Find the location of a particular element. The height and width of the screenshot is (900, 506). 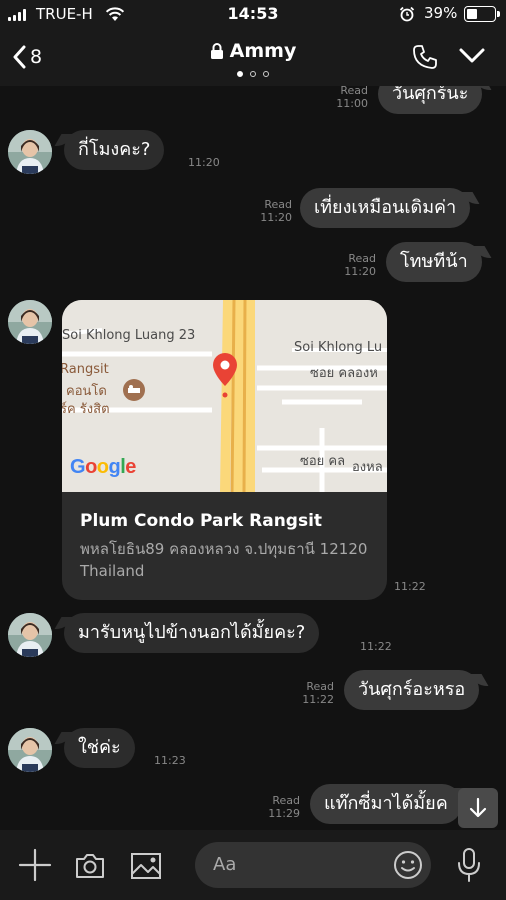

battery-icon is located at coordinates (482, 14).